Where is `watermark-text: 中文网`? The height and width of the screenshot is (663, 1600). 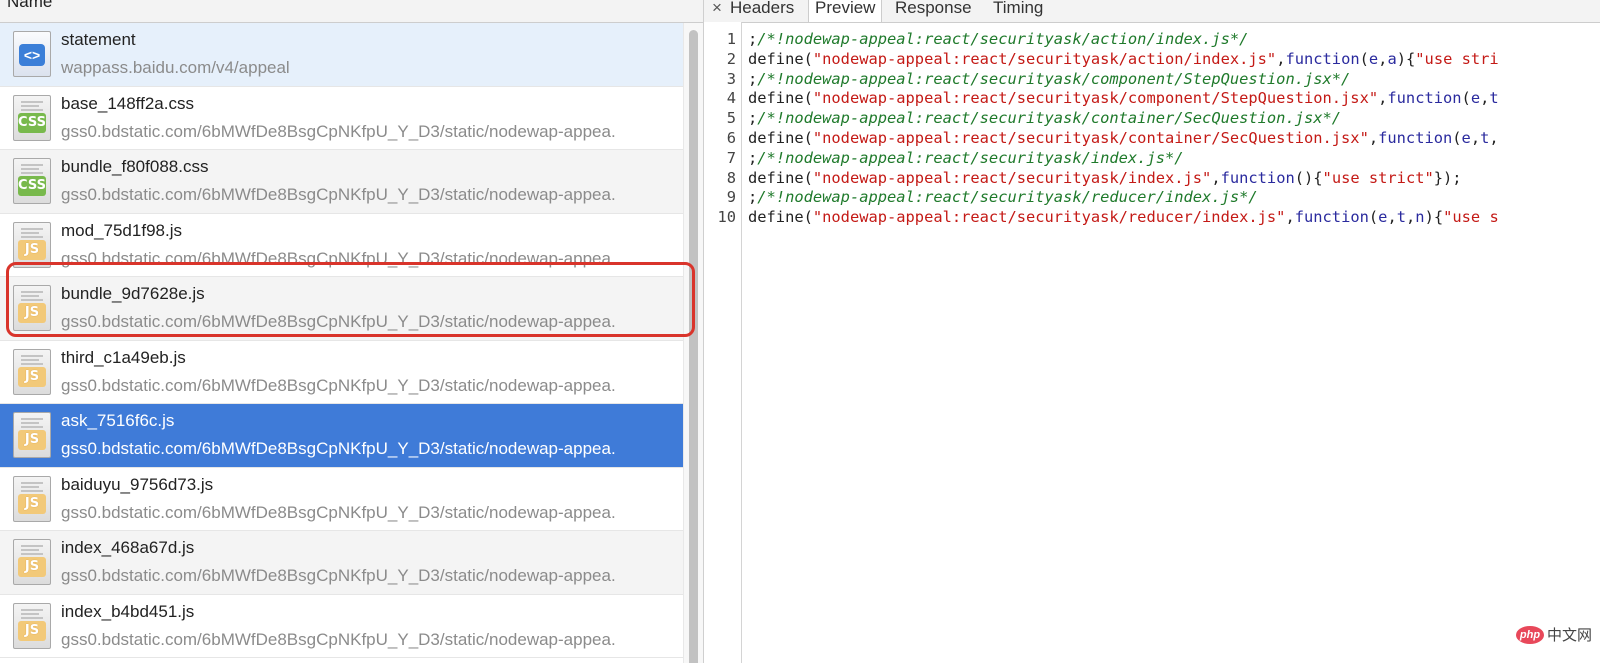
watermark-text: 中文网 is located at coordinates (1569, 635).